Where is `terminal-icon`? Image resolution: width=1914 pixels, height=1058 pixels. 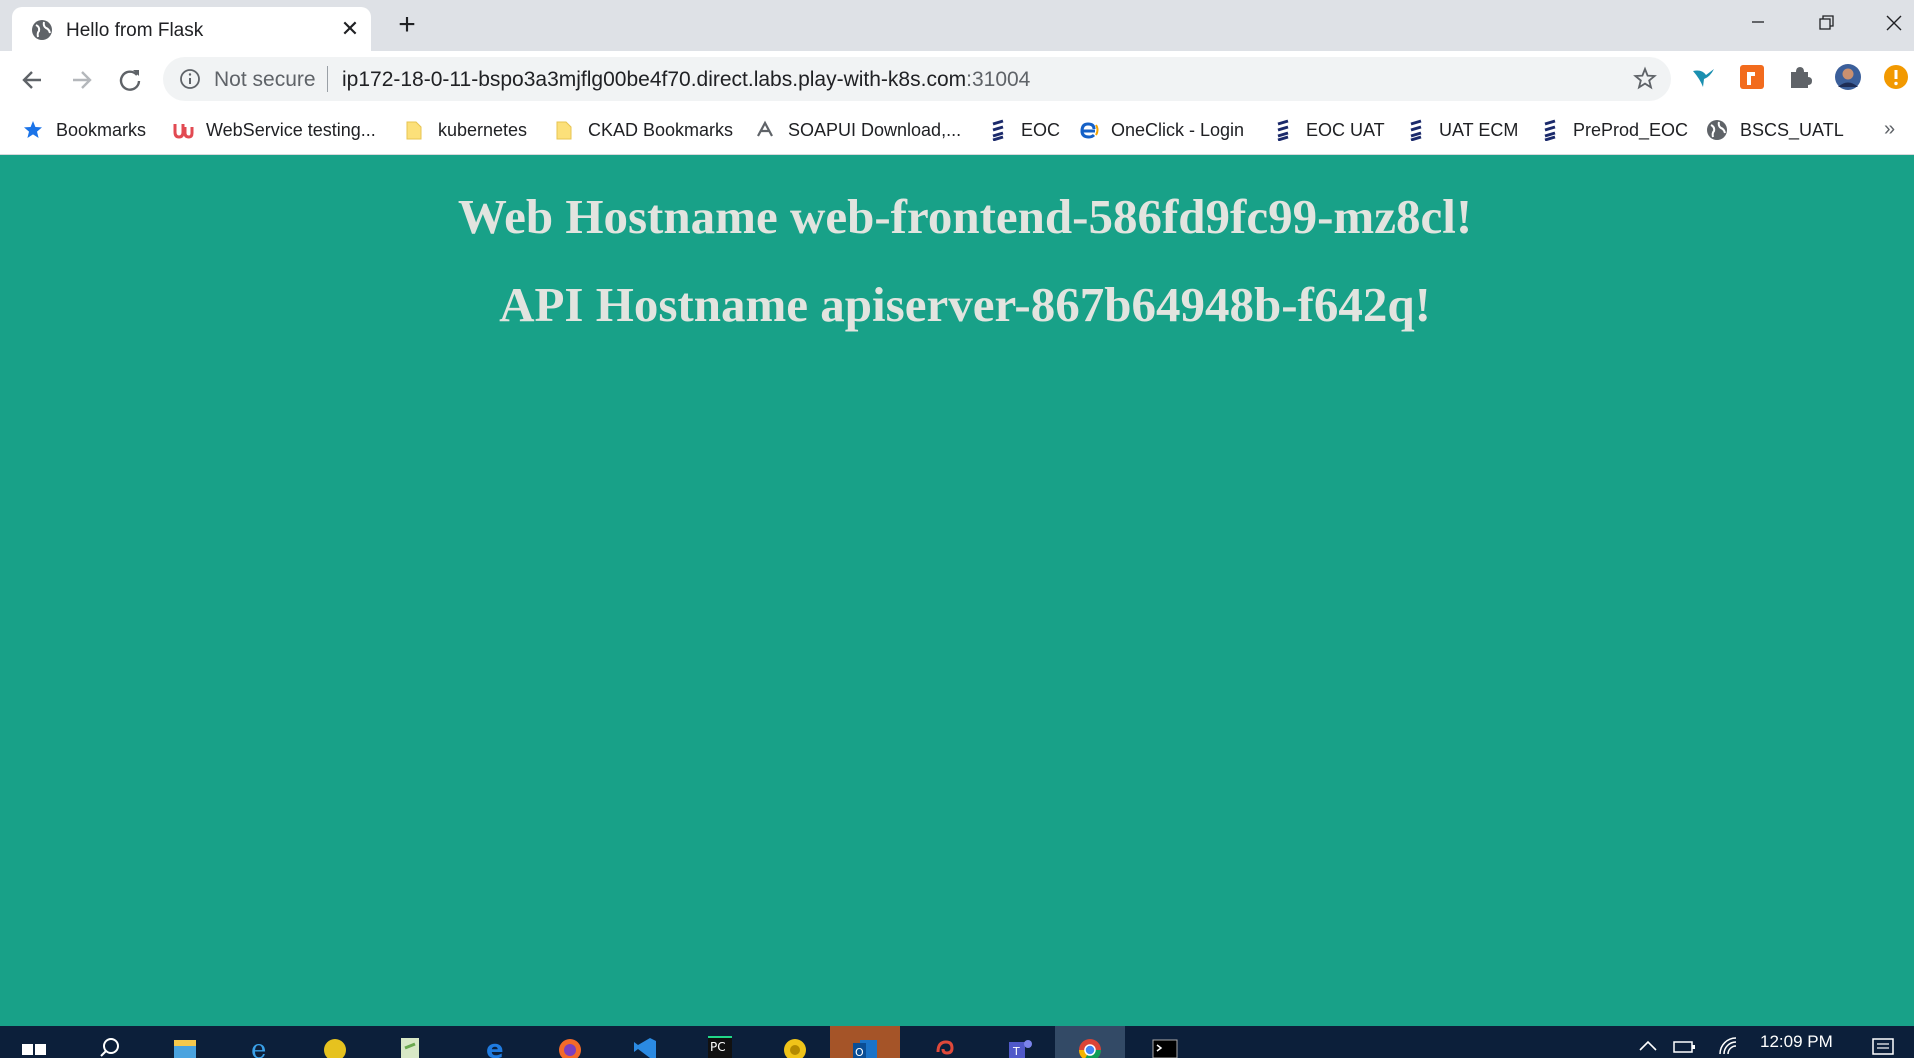 terminal-icon is located at coordinates (1165, 1048).